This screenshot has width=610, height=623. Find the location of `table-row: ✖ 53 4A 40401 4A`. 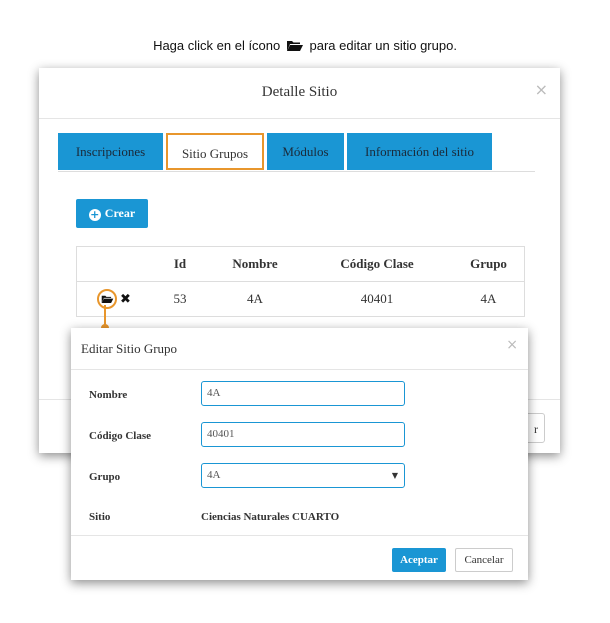

table-row: ✖ 53 4A 40401 4A is located at coordinates (301, 299).